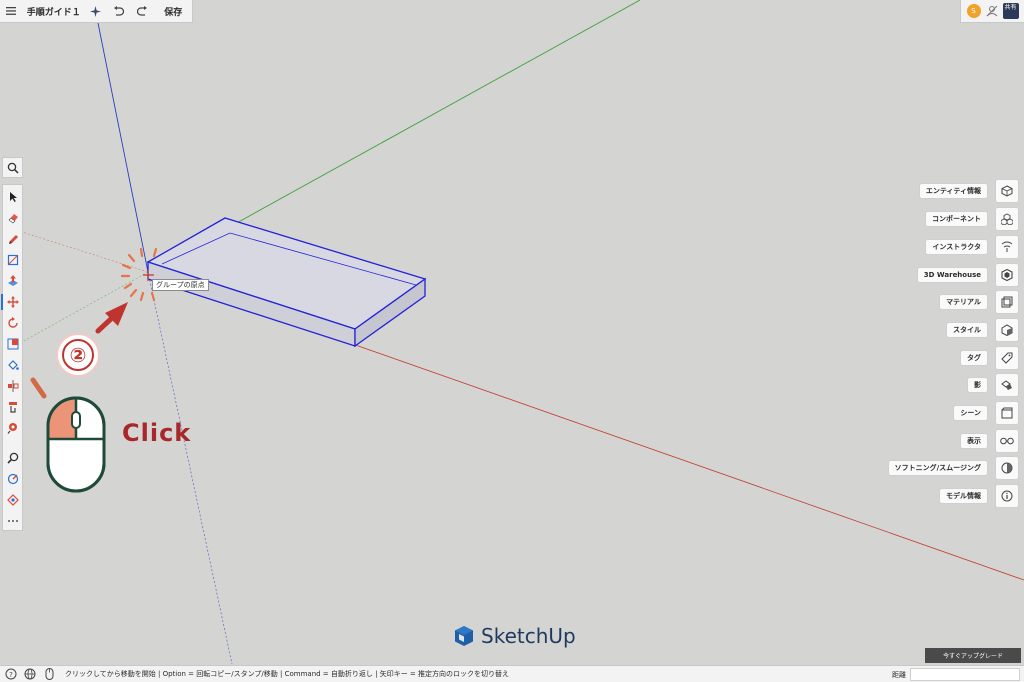 This screenshot has width=1024, height=682. I want to click on rotate-tool-icon, so click(12, 323).